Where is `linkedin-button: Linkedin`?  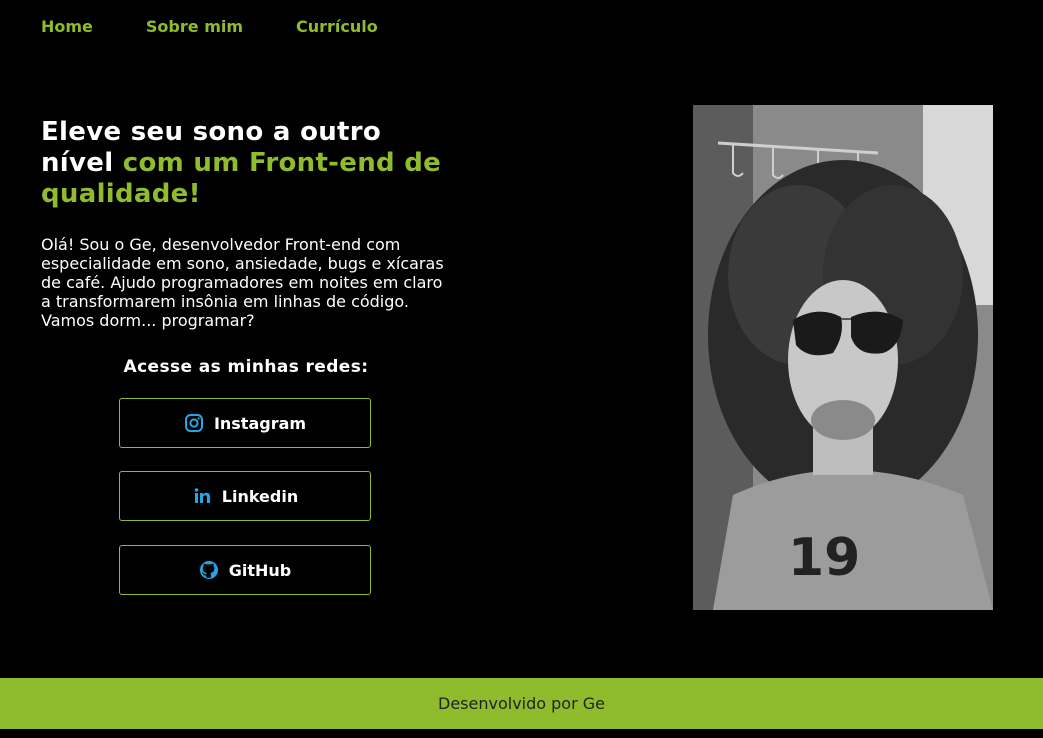
linkedin-button: Linkedin is located at coordinates (245, 496).